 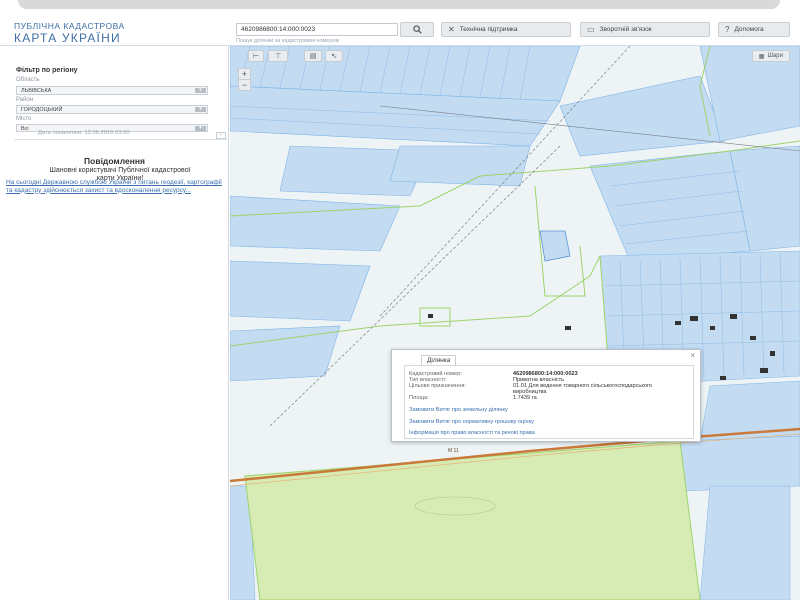 I want to click on info-value: 1.7439 га, so click(x=525, y=398).